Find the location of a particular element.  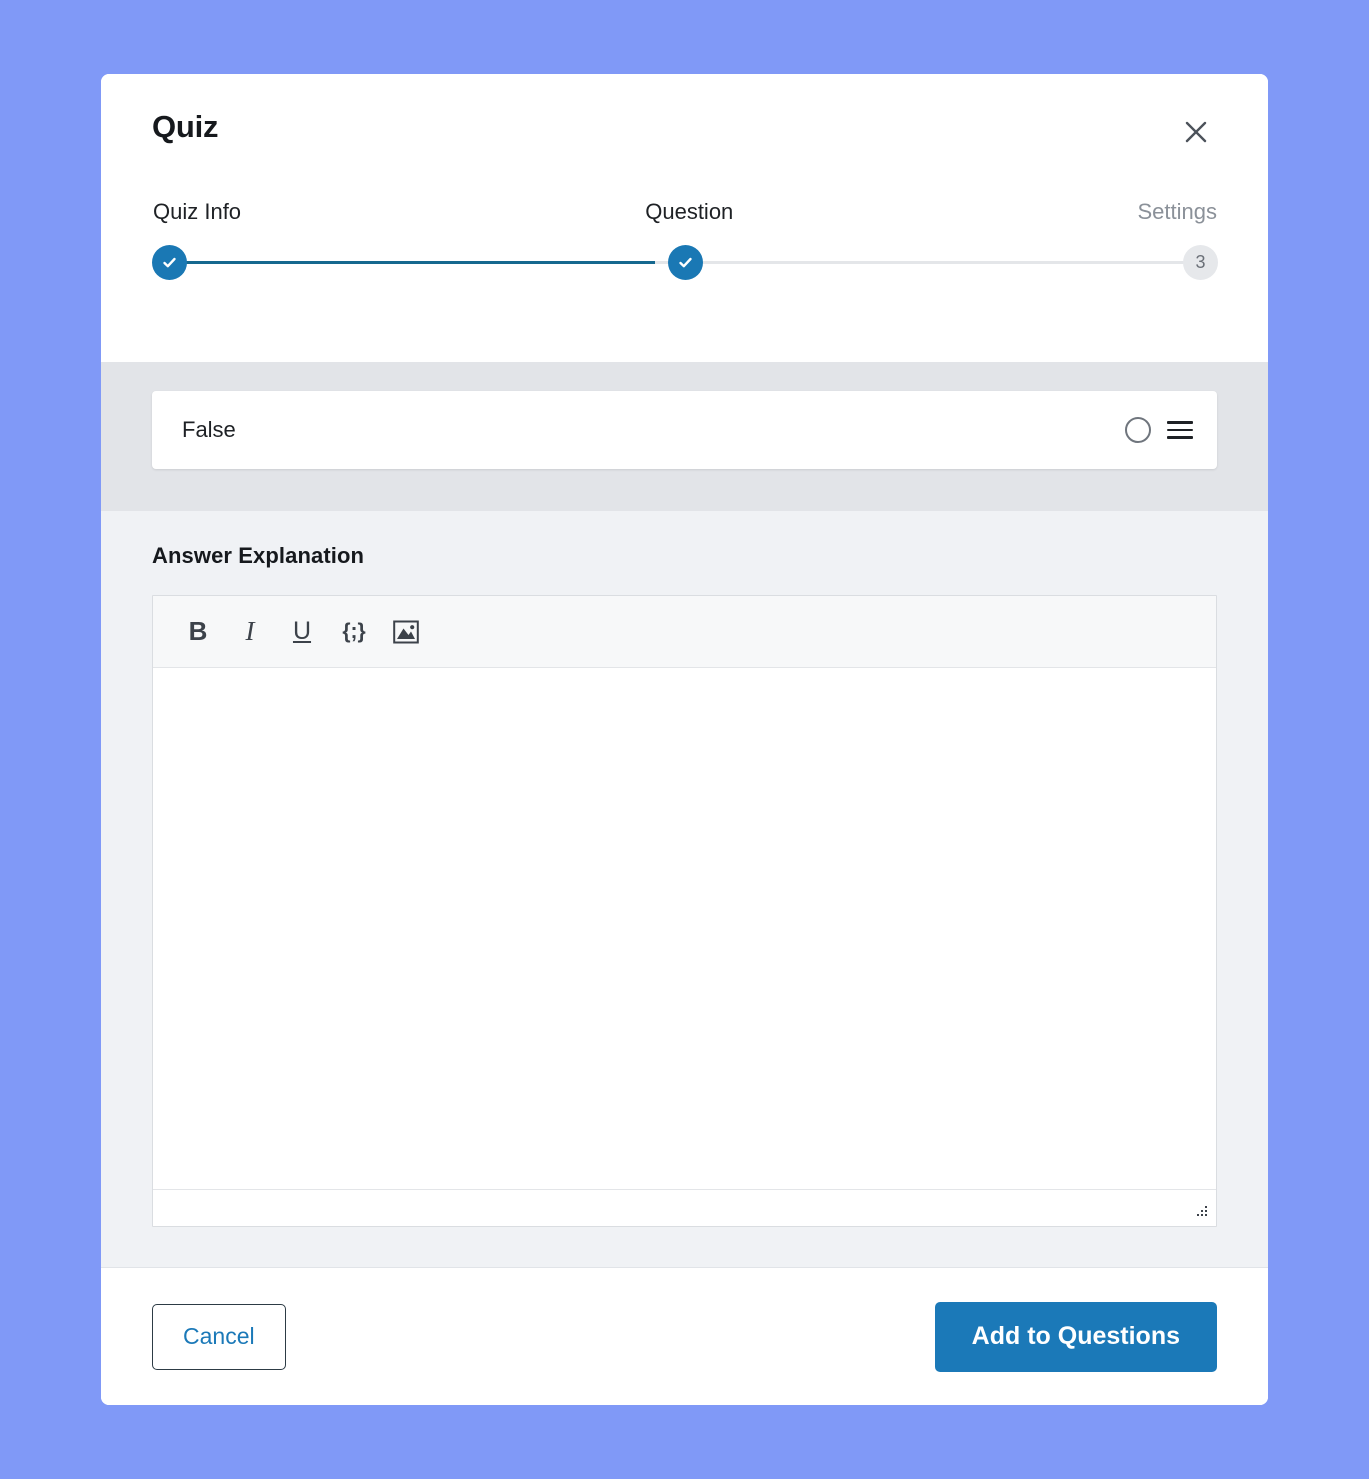

stepper-dot-quiz-info is located at coordinates (169, 263).